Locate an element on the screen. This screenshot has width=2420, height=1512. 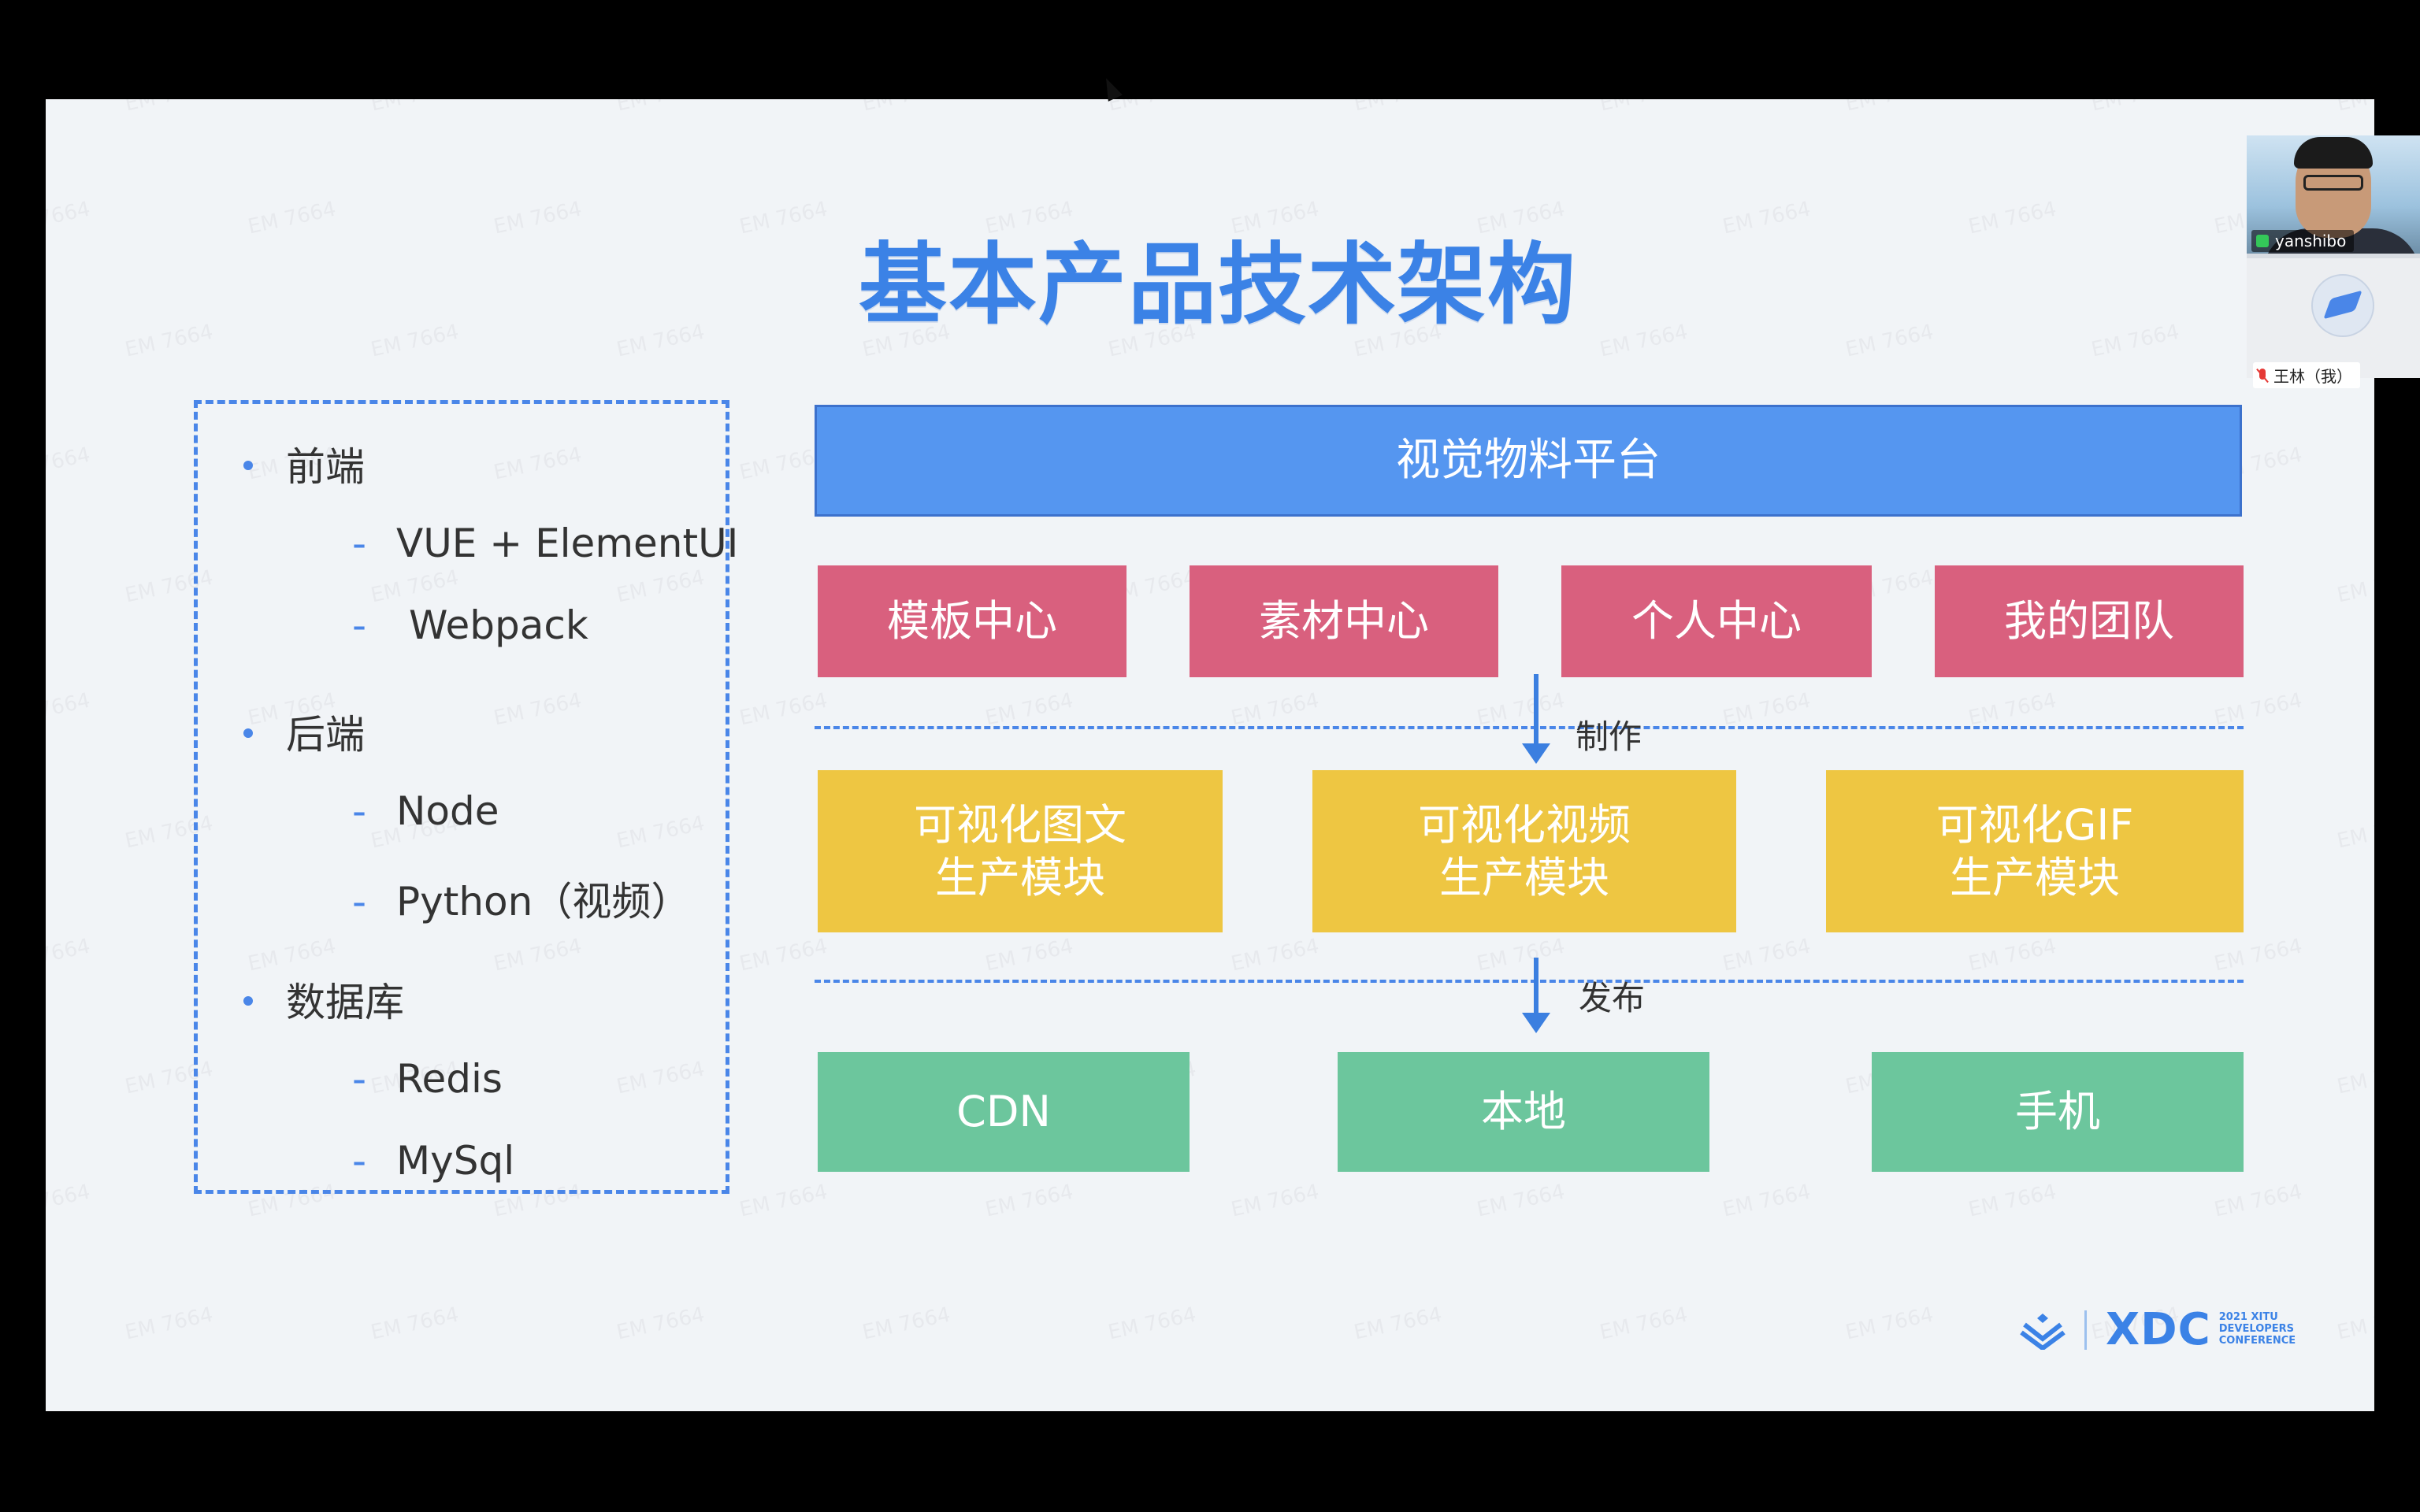
speaker-name-tag: yanshibo is located at coordinates (2303, 241).